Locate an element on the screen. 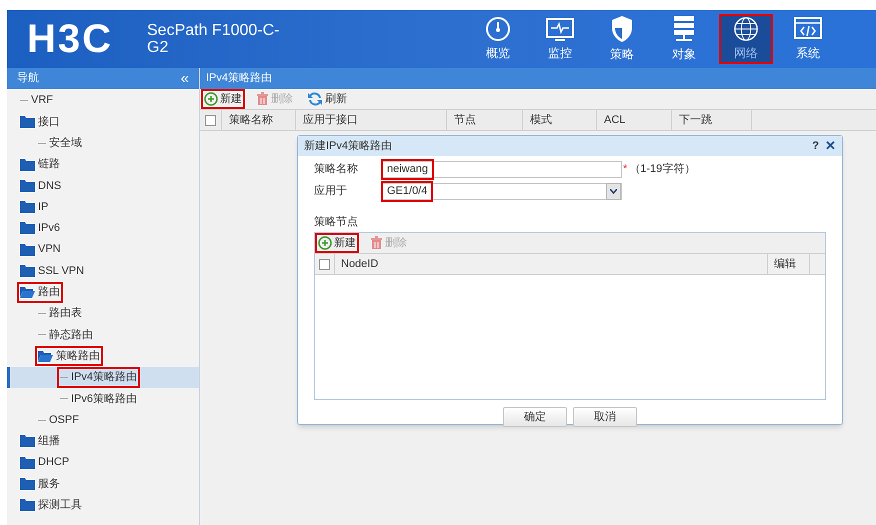 This screenshot has width=876, height=525. tree-item: 探测工具 is located at coordinates (51, 505).